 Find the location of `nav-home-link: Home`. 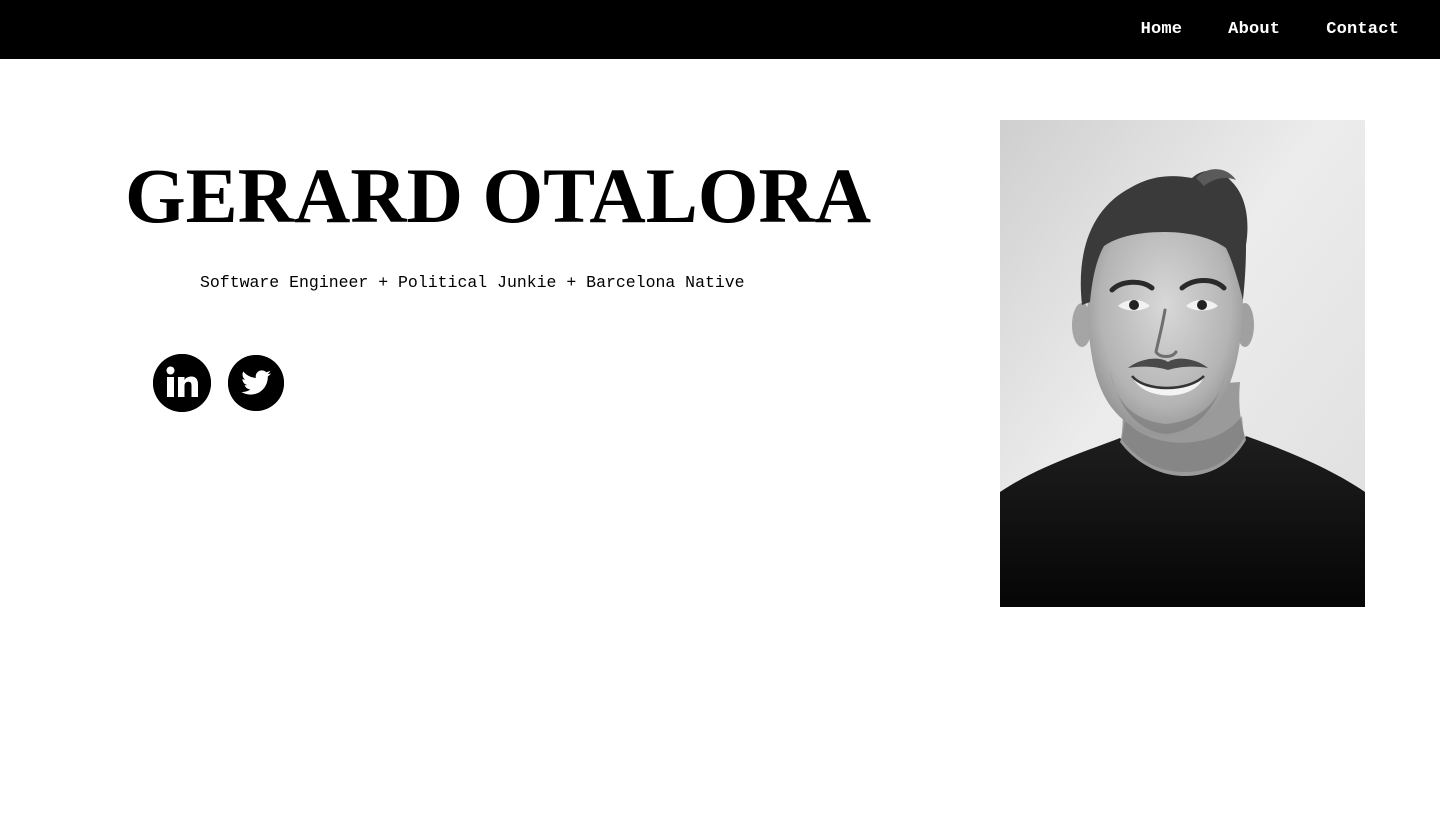

nav-home-link: Home is located at coordinates (1162, 29).